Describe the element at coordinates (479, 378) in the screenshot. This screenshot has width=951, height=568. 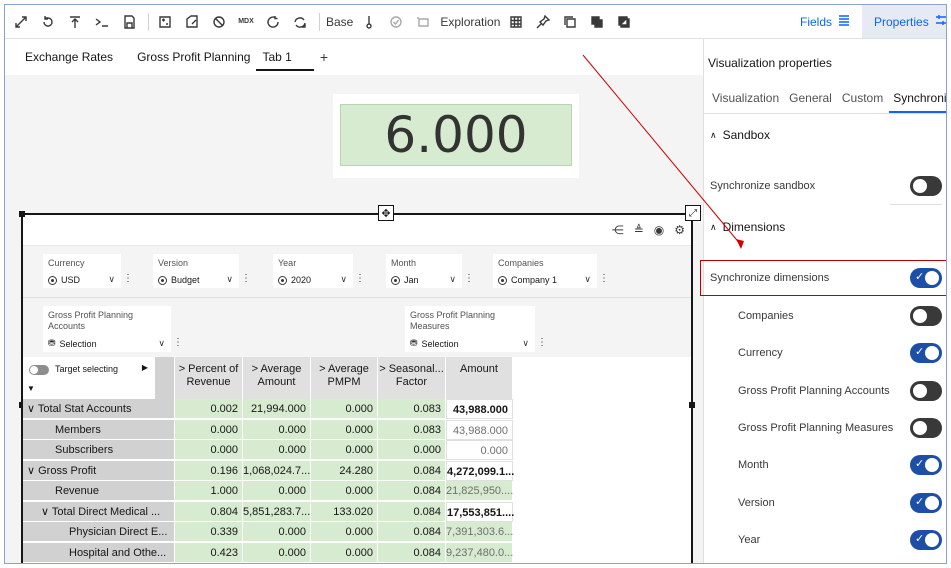
I see `col-header: Amount` at that location.